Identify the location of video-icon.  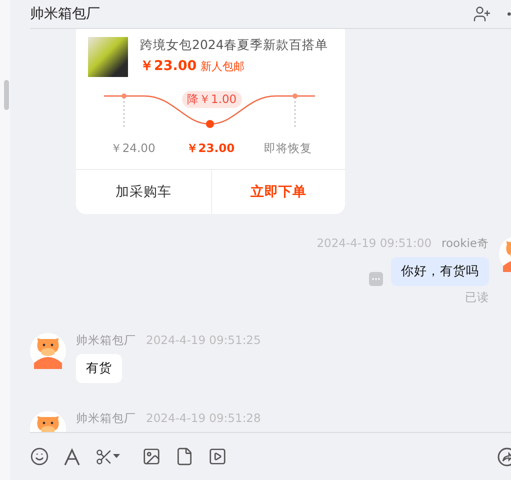
(217, 456).